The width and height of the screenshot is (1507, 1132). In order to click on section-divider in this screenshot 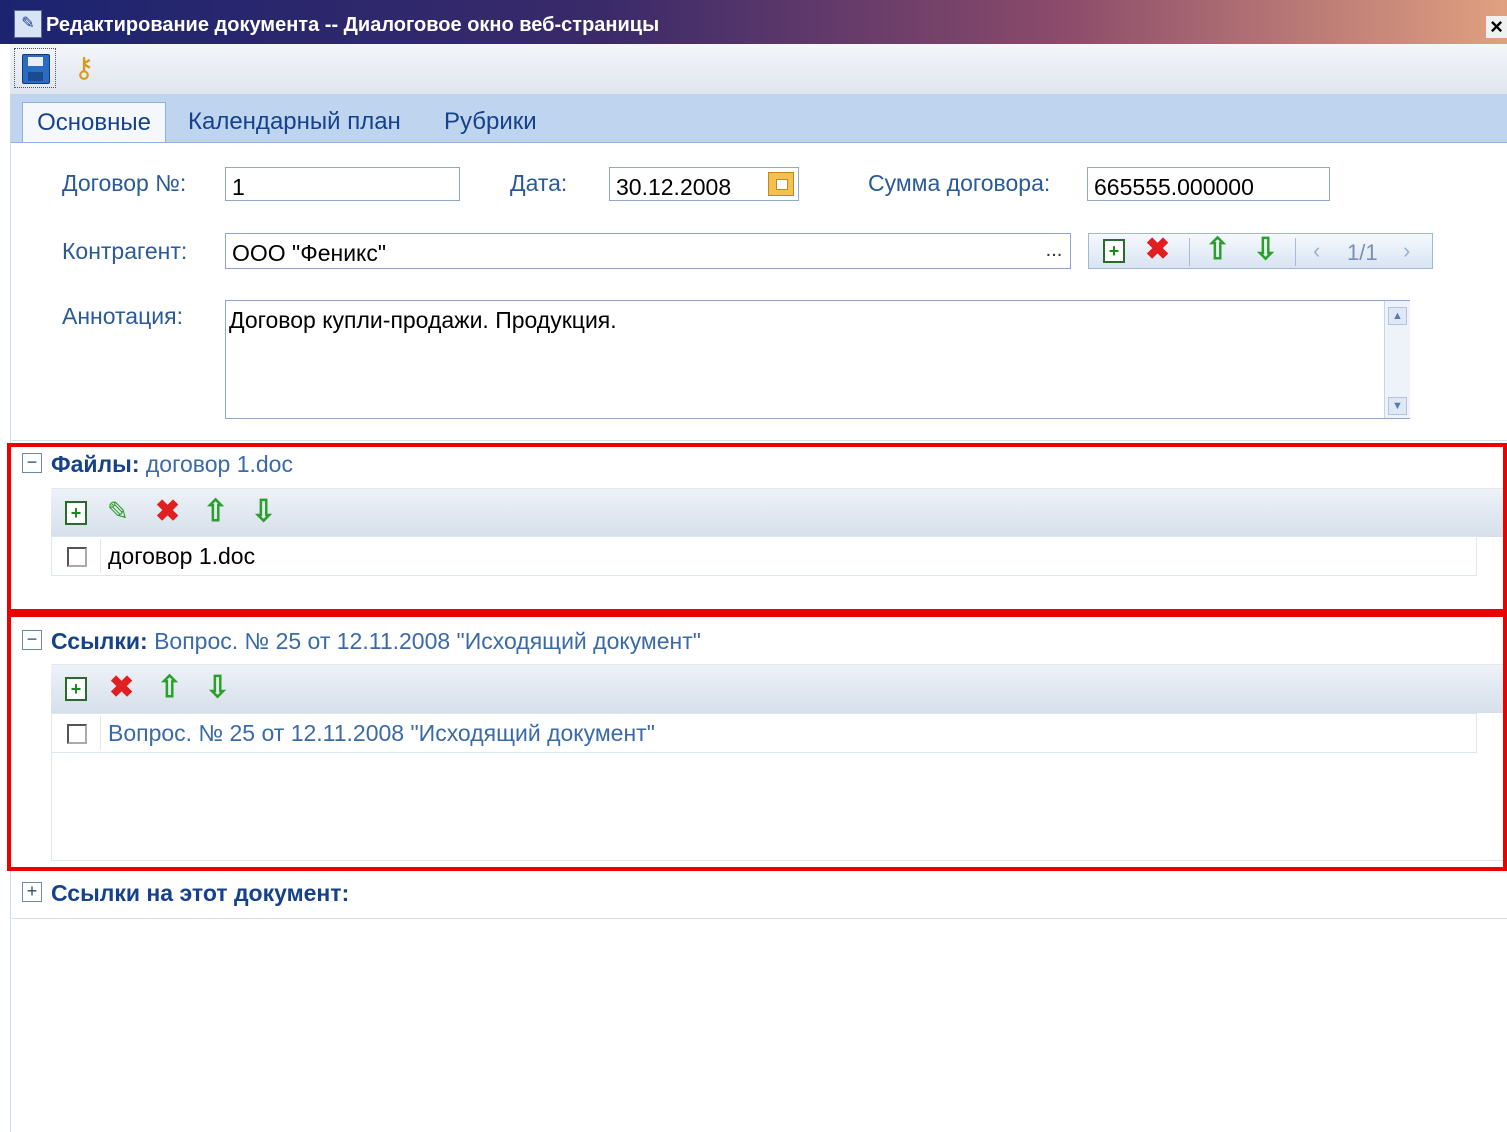, I will do `click(759, 440)`.